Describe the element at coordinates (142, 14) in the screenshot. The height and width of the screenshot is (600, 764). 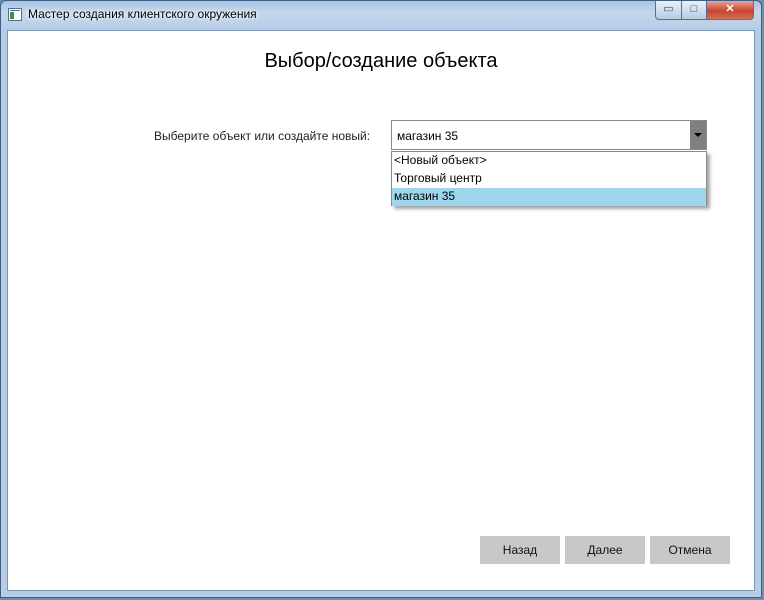
I see `window-title: Мастер создания клиентского окружения` at that location.